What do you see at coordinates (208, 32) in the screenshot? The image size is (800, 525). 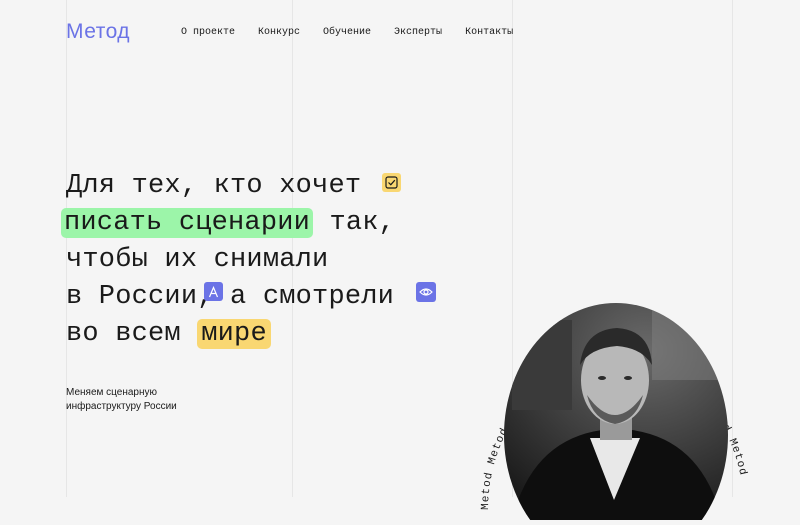 I see `nav-item-about: О проекте` at bounding box center [208, 32].